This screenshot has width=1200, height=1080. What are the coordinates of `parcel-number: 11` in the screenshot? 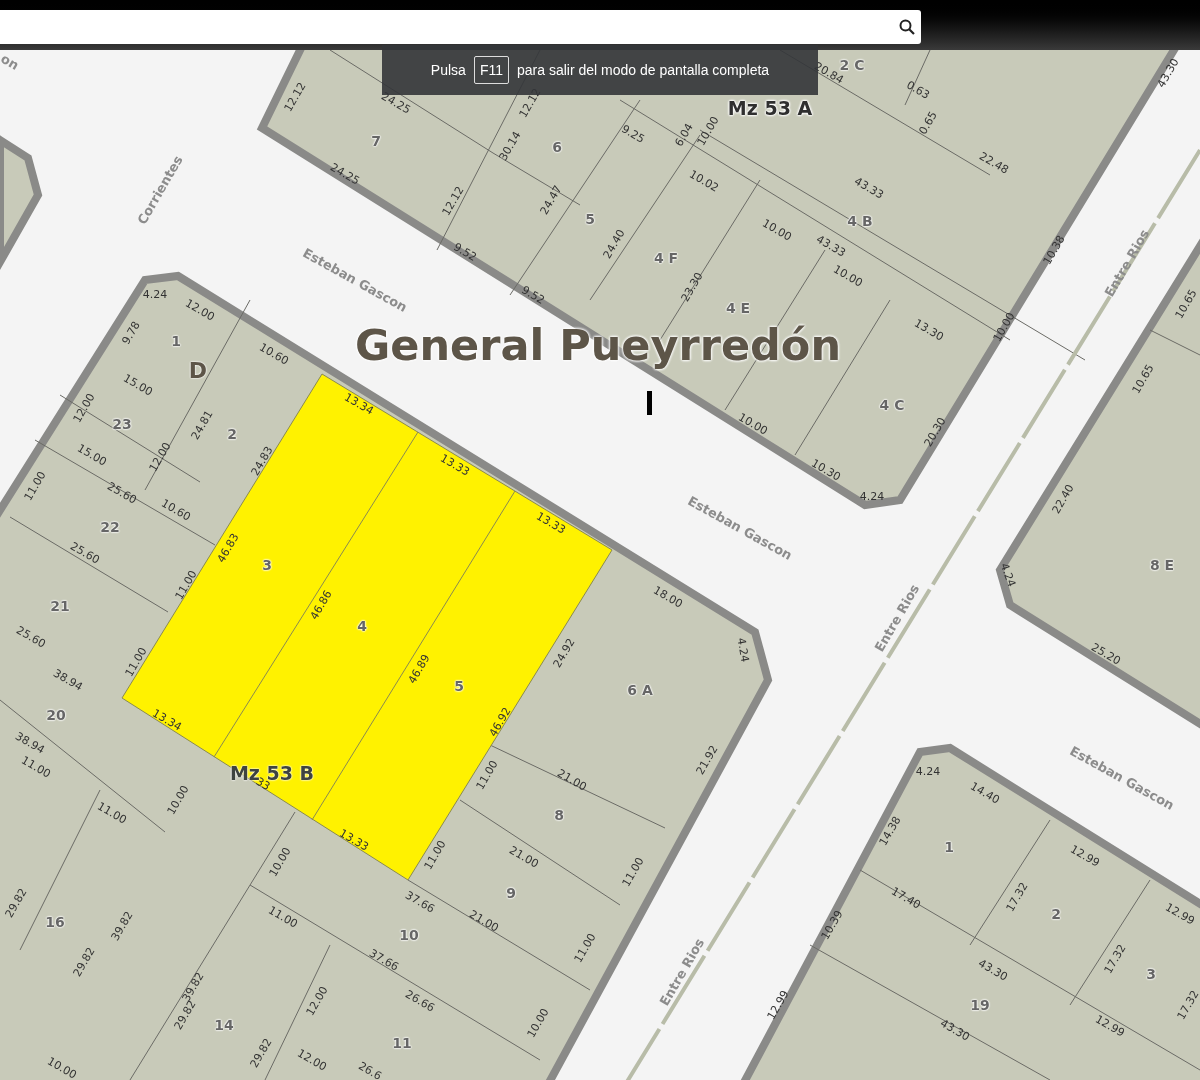 It's located at (402, 1043).